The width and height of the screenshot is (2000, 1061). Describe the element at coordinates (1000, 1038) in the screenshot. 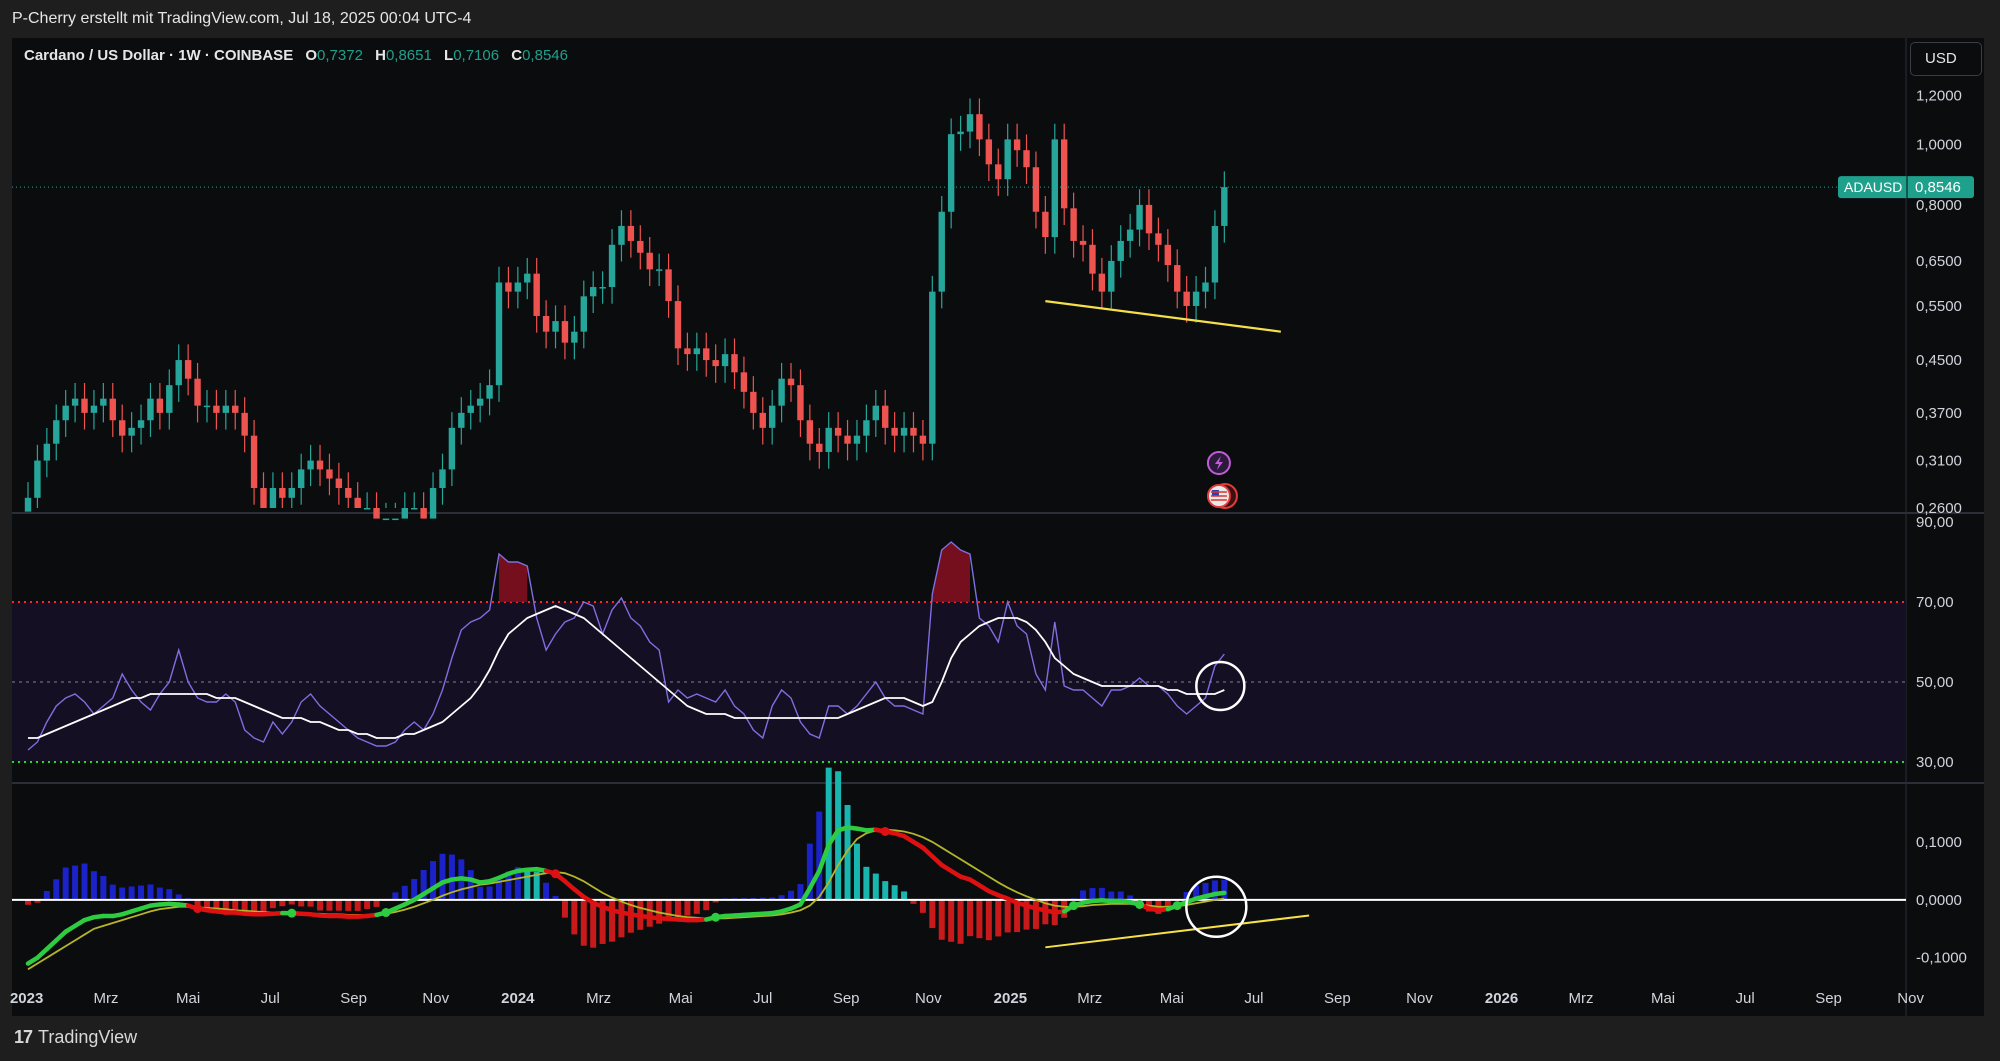

I see `bottom-bar` at that location.